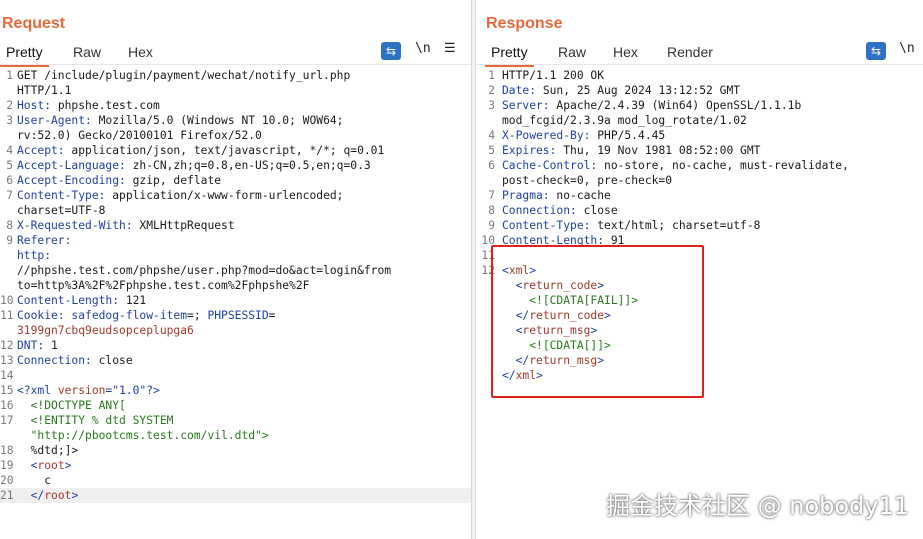 The image size is (923, 539). I want to click on line-text: http:, so click(34, 255).